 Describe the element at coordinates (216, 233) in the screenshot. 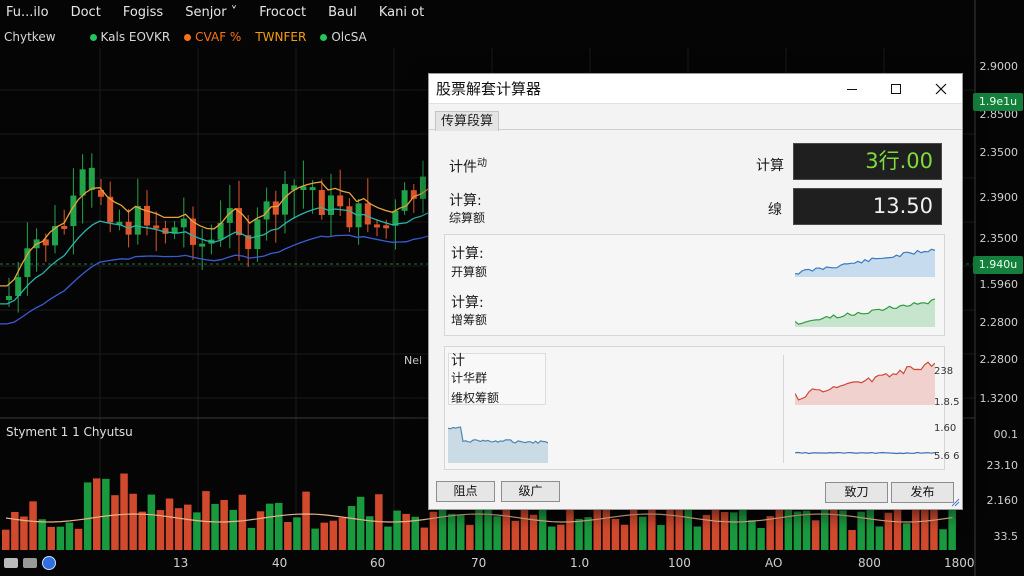

I see `candlestick-series` at that location.